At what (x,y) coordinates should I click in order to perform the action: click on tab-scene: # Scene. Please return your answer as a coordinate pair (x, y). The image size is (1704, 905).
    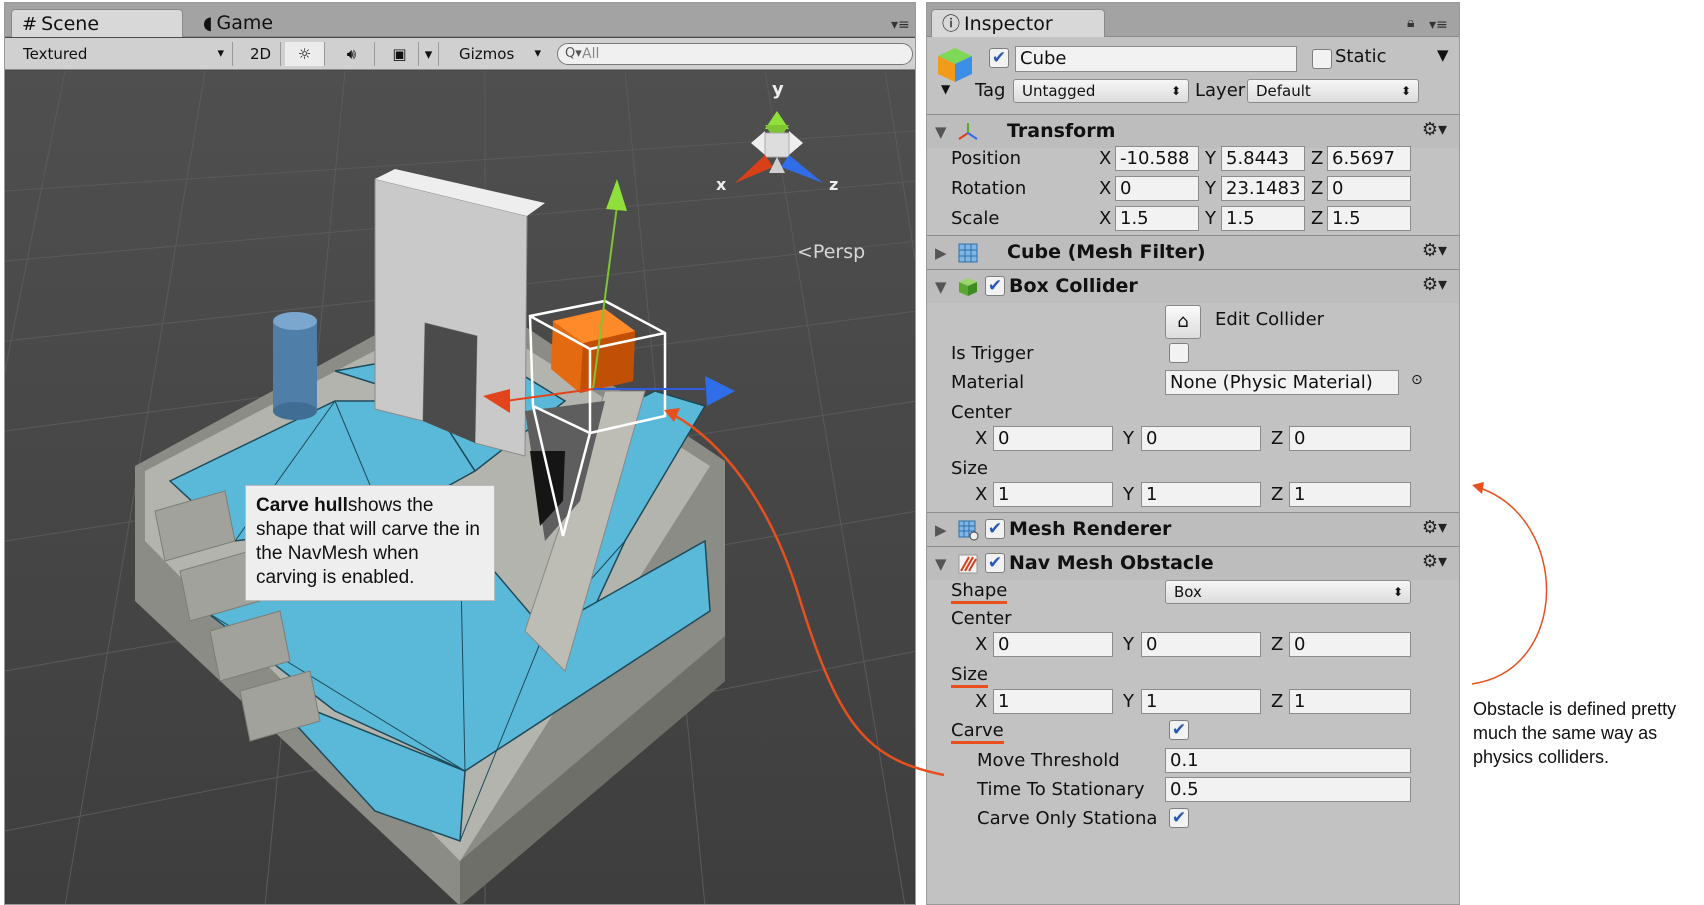
    Looking at the image, I should click on (97, 23).